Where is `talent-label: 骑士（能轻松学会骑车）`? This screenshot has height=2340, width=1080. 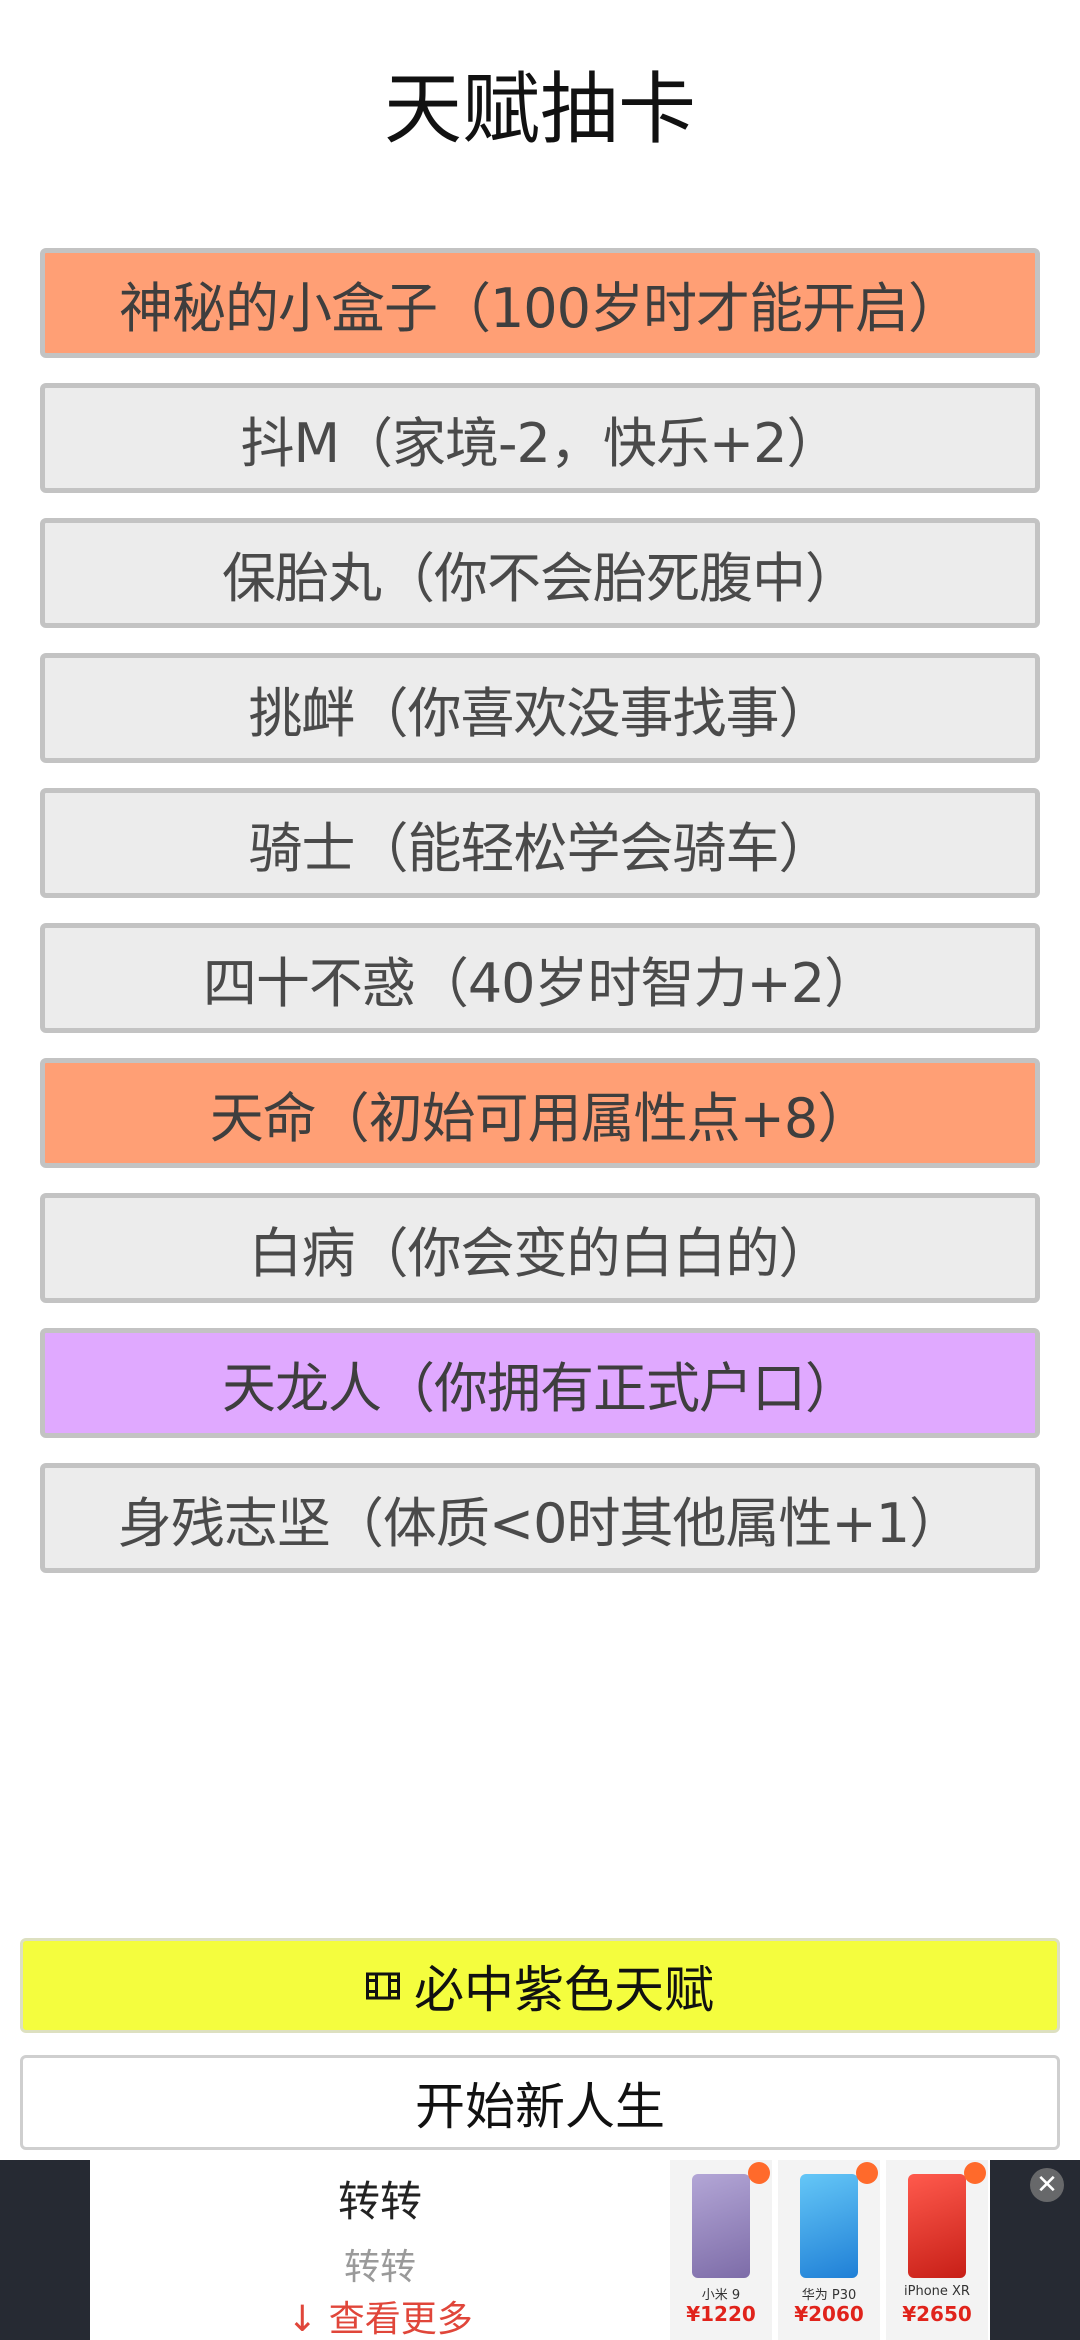
talent-label: 骑士（能轻松学会骑车） is located at coordinates (540, 848).